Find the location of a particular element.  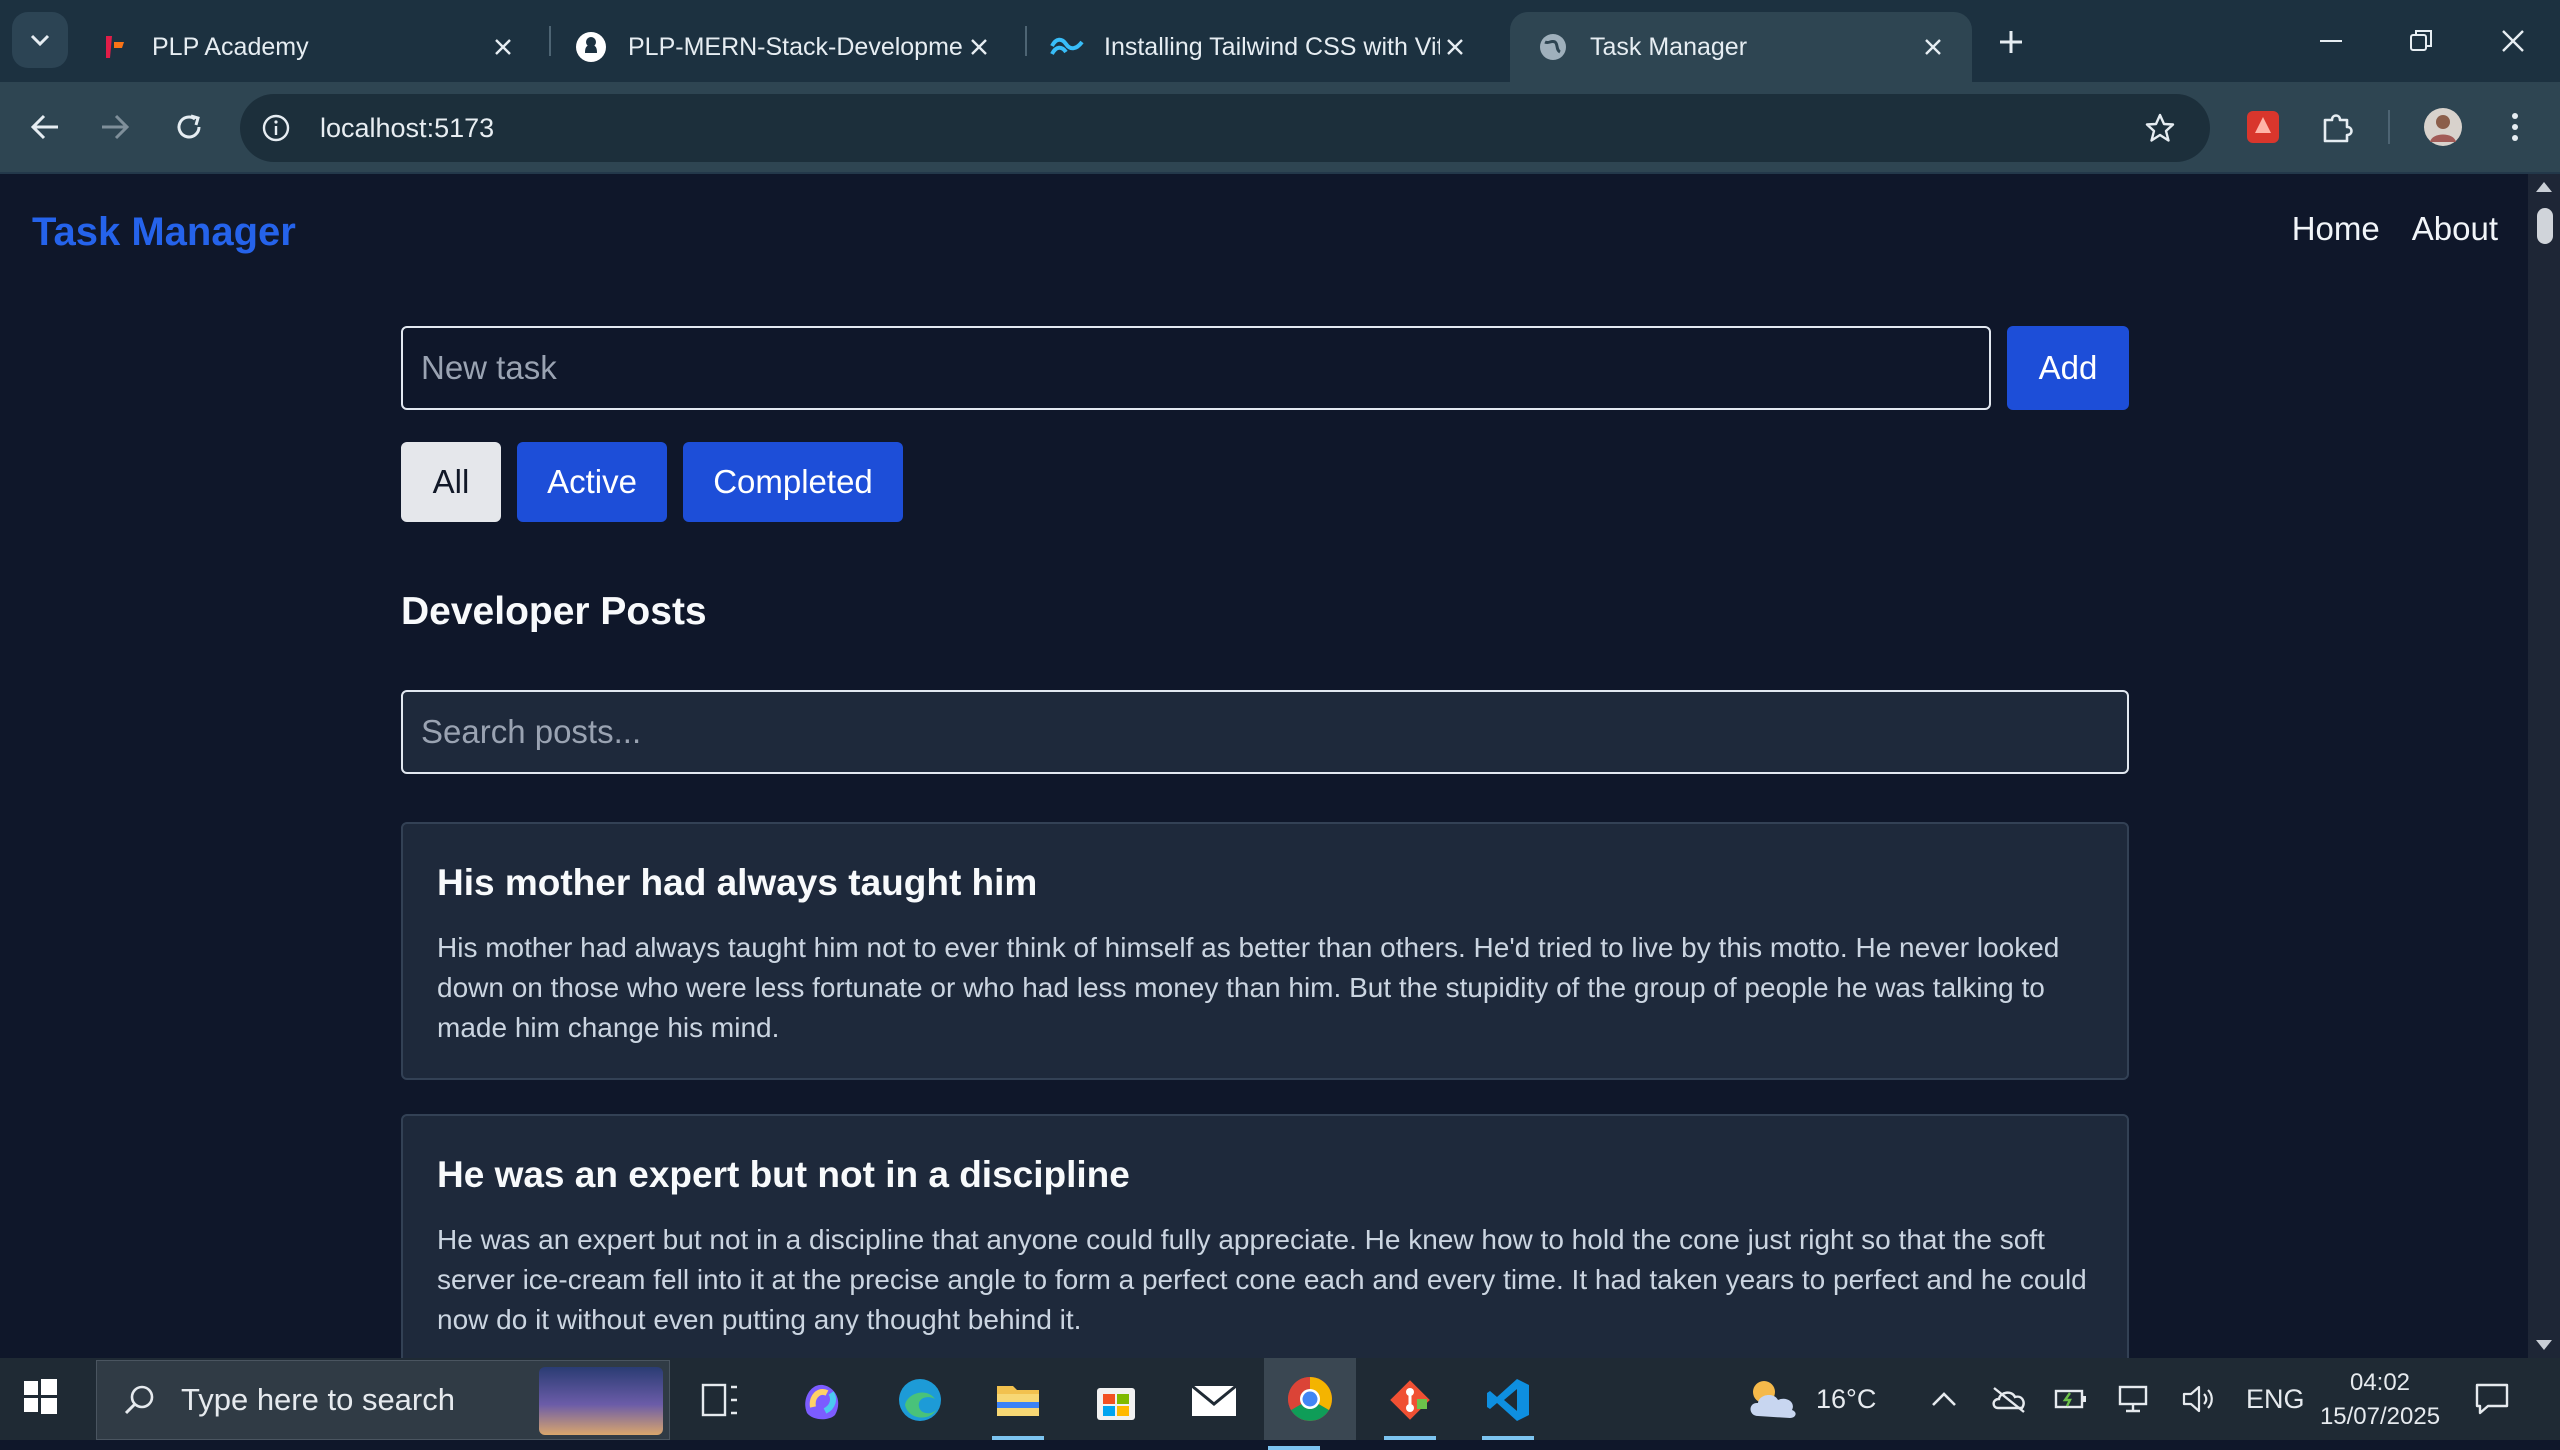

language-indicator: ENG is located at coordinates (2275, 1399).